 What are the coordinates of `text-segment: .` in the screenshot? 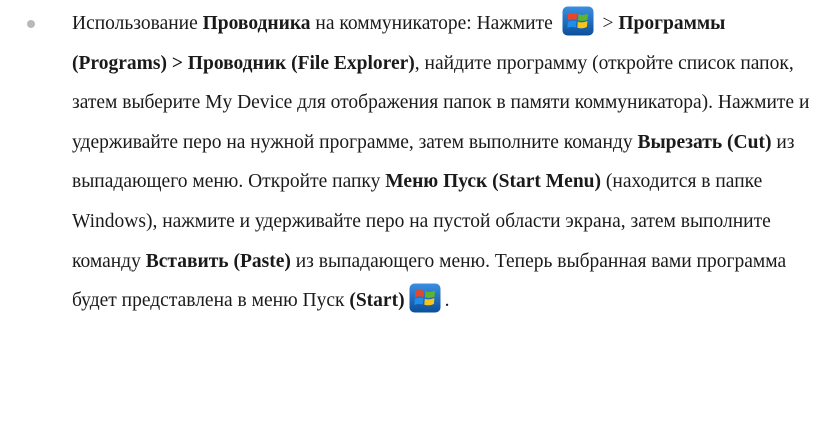 It's located at (447, 301).